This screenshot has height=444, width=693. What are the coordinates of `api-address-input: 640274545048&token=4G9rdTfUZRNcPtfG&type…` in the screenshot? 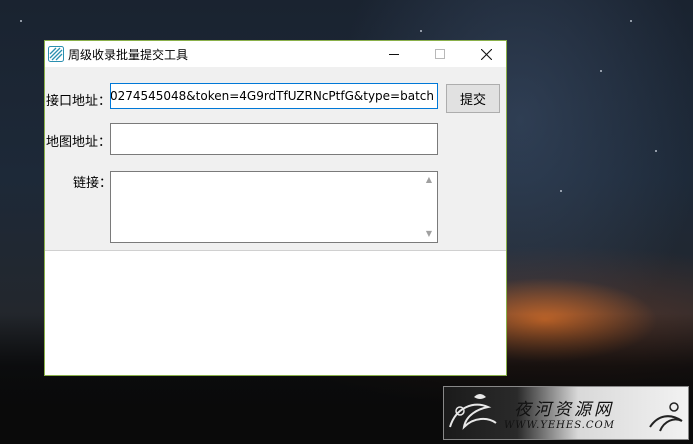 It's located at (274, 96).